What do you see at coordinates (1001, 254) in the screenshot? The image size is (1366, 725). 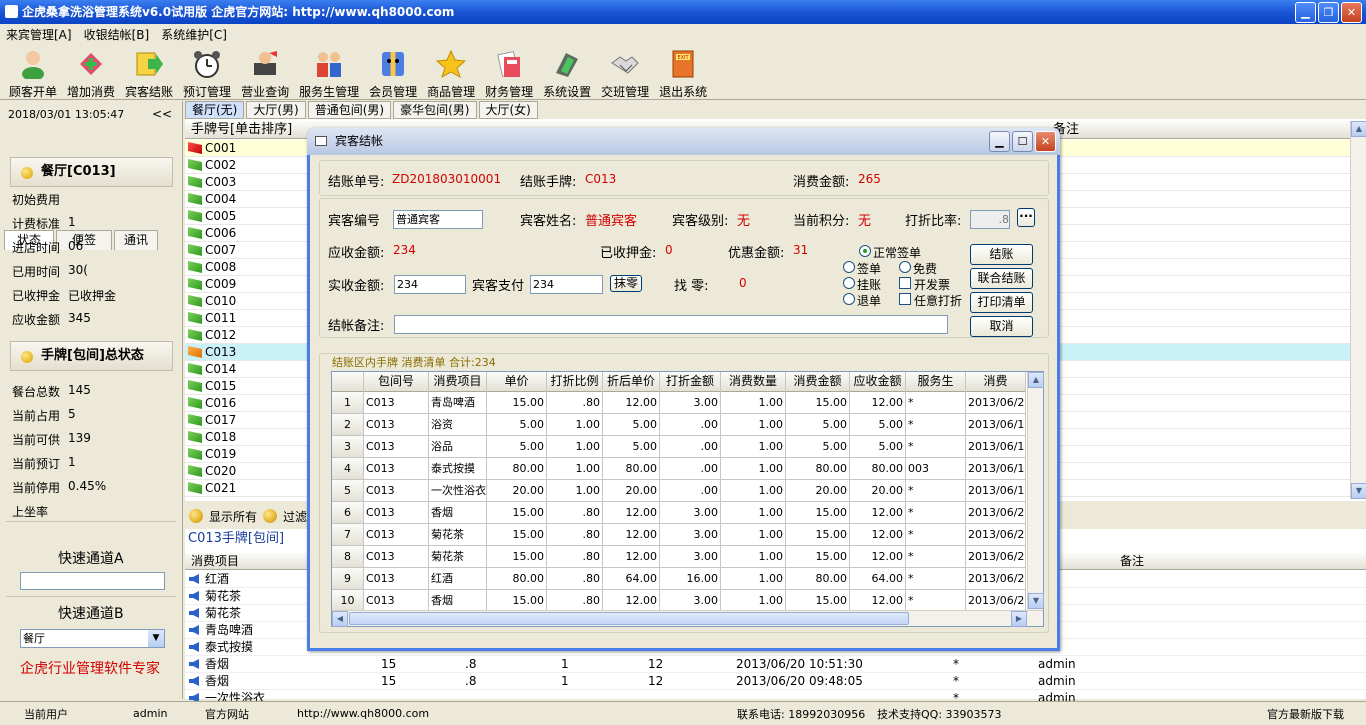 I see `checkout-button: 结账` at bounding box center [1001, 254].